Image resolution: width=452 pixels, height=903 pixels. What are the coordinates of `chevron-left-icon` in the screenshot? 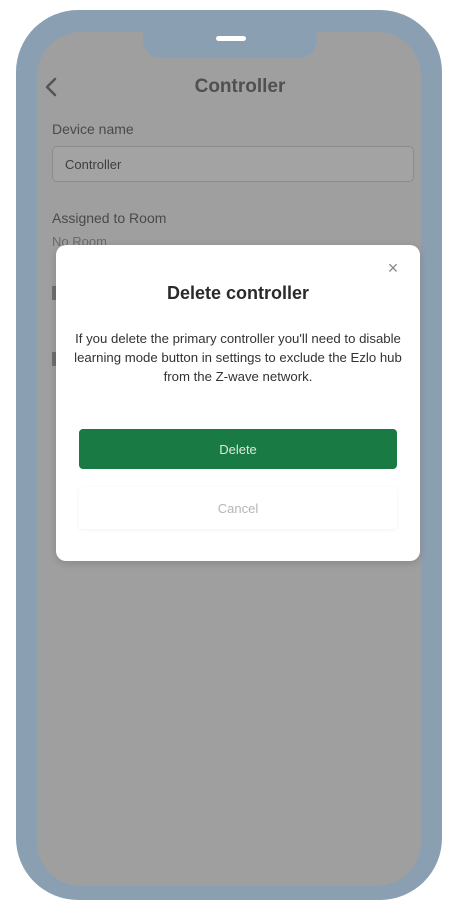 It's located at (53, 87).